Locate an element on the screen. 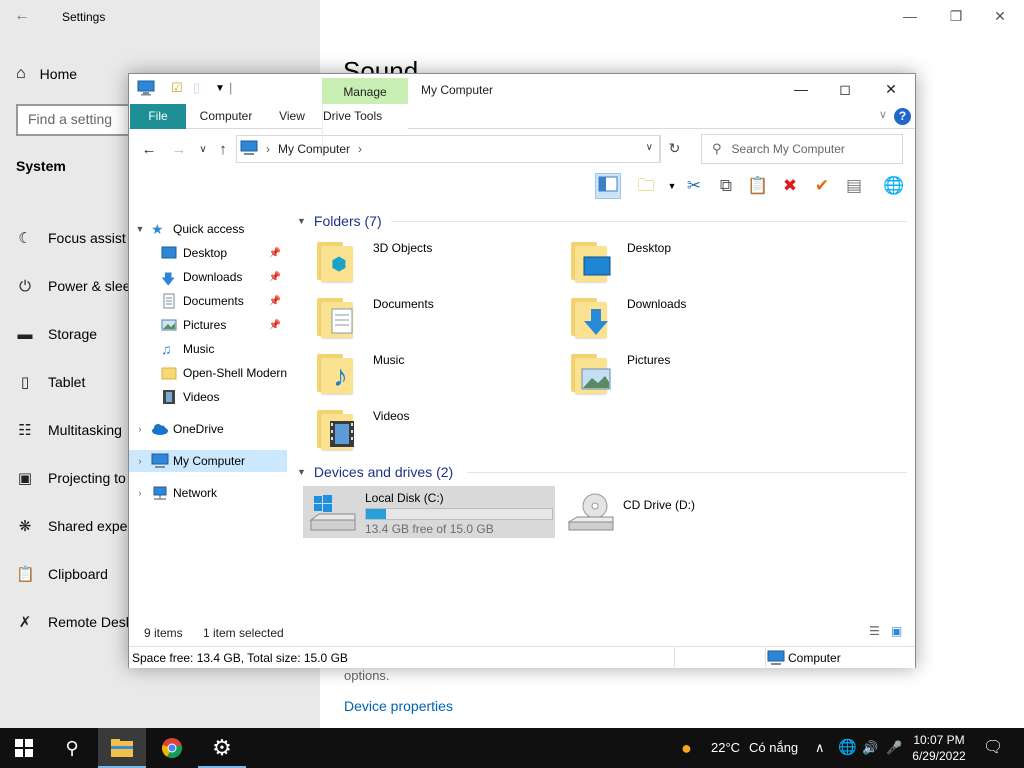  nav-onedrive: › OneDrive is located at coordinates (208, 429).